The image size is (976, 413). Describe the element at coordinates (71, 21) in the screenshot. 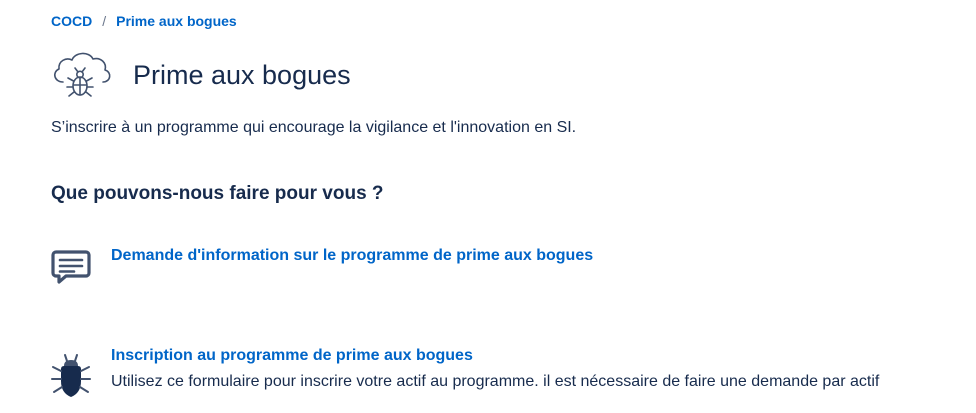

I see `breadcrumb-root-link: COCD` at that location.